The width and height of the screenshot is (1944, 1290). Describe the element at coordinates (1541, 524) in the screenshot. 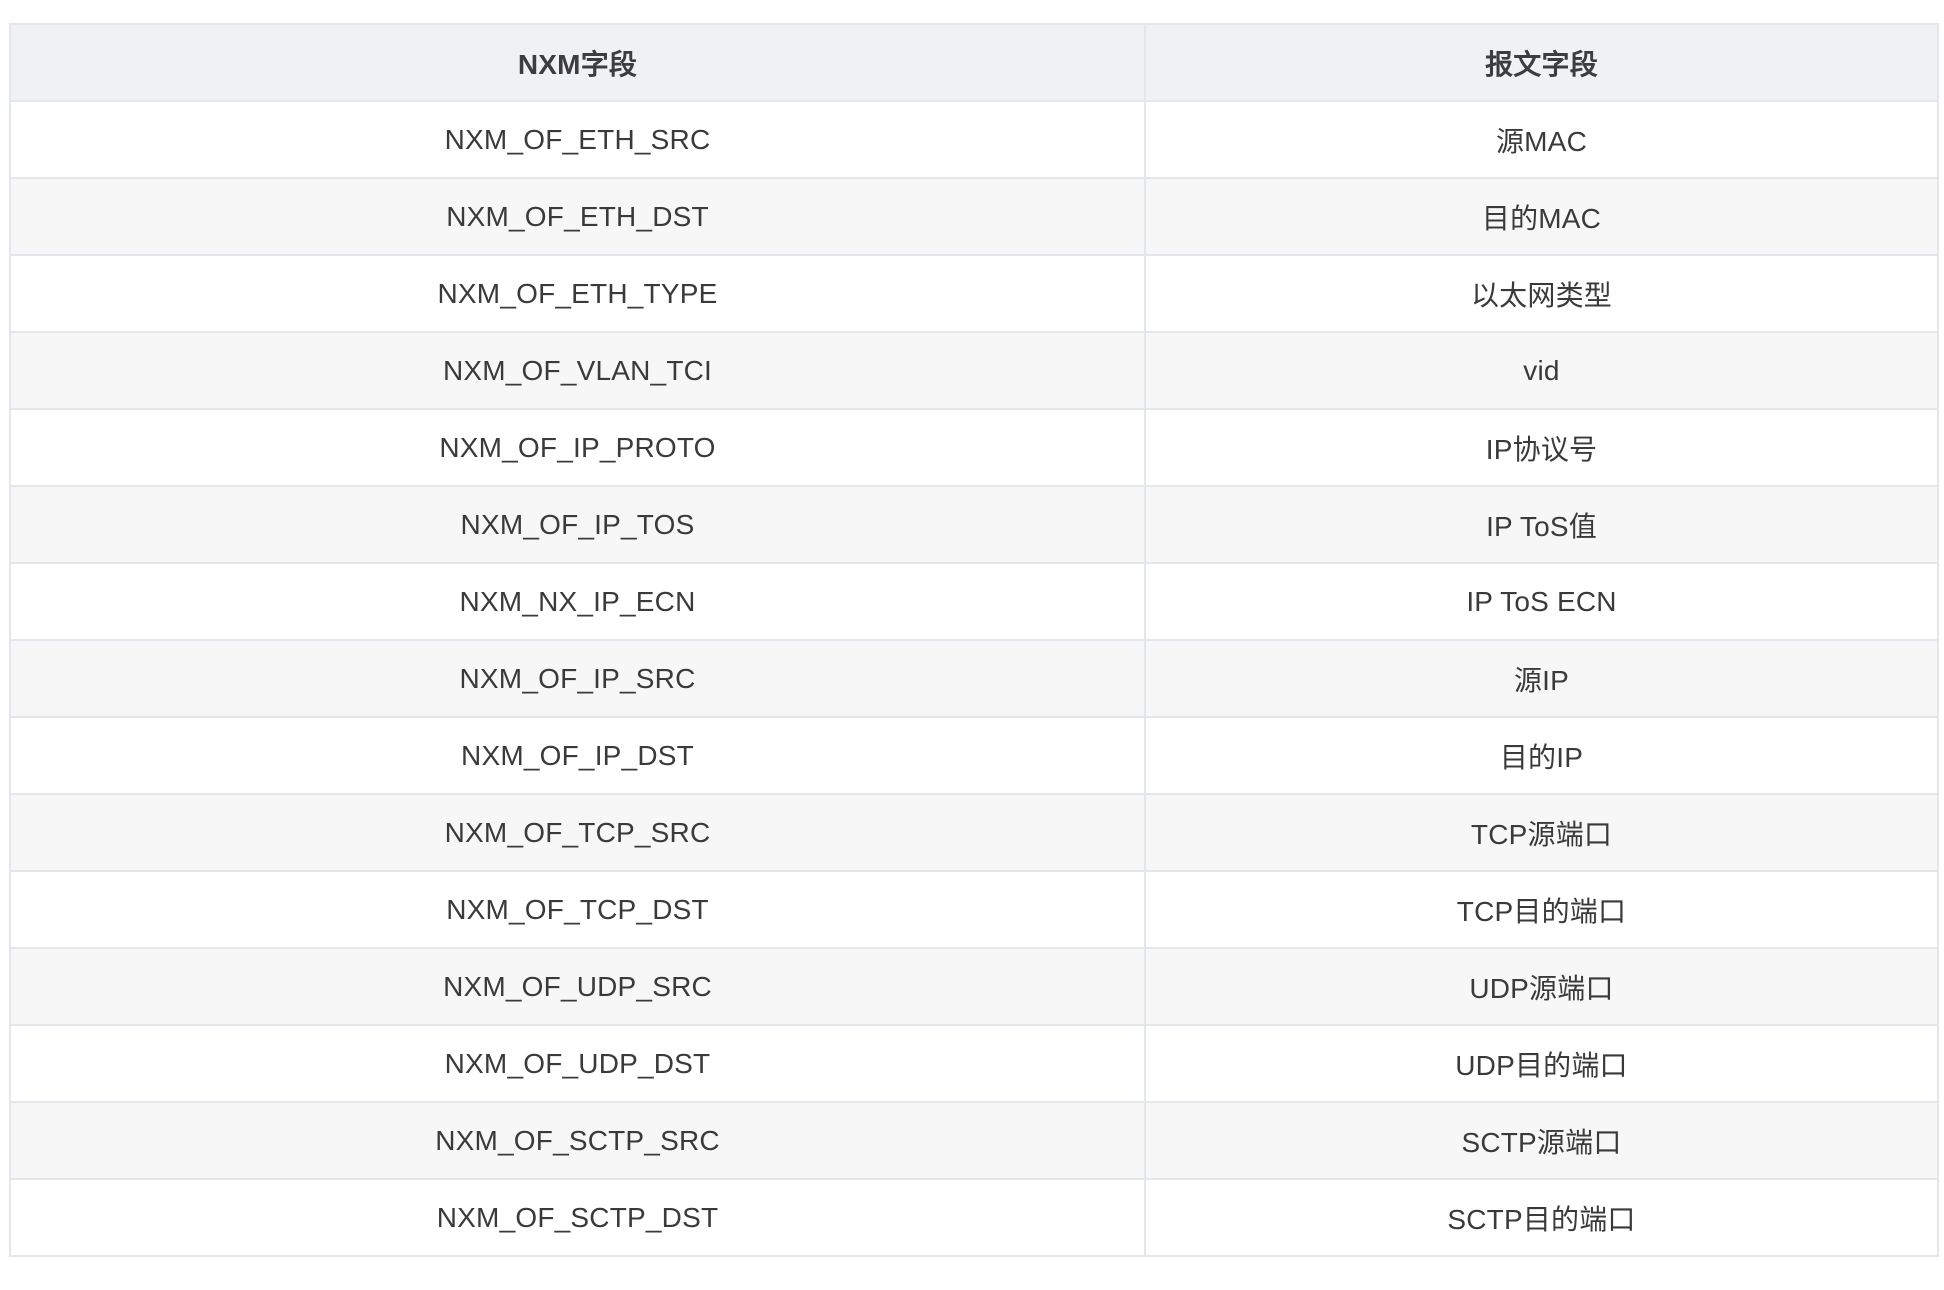

I see `packet-field-cell: IP ToS值` at that location.